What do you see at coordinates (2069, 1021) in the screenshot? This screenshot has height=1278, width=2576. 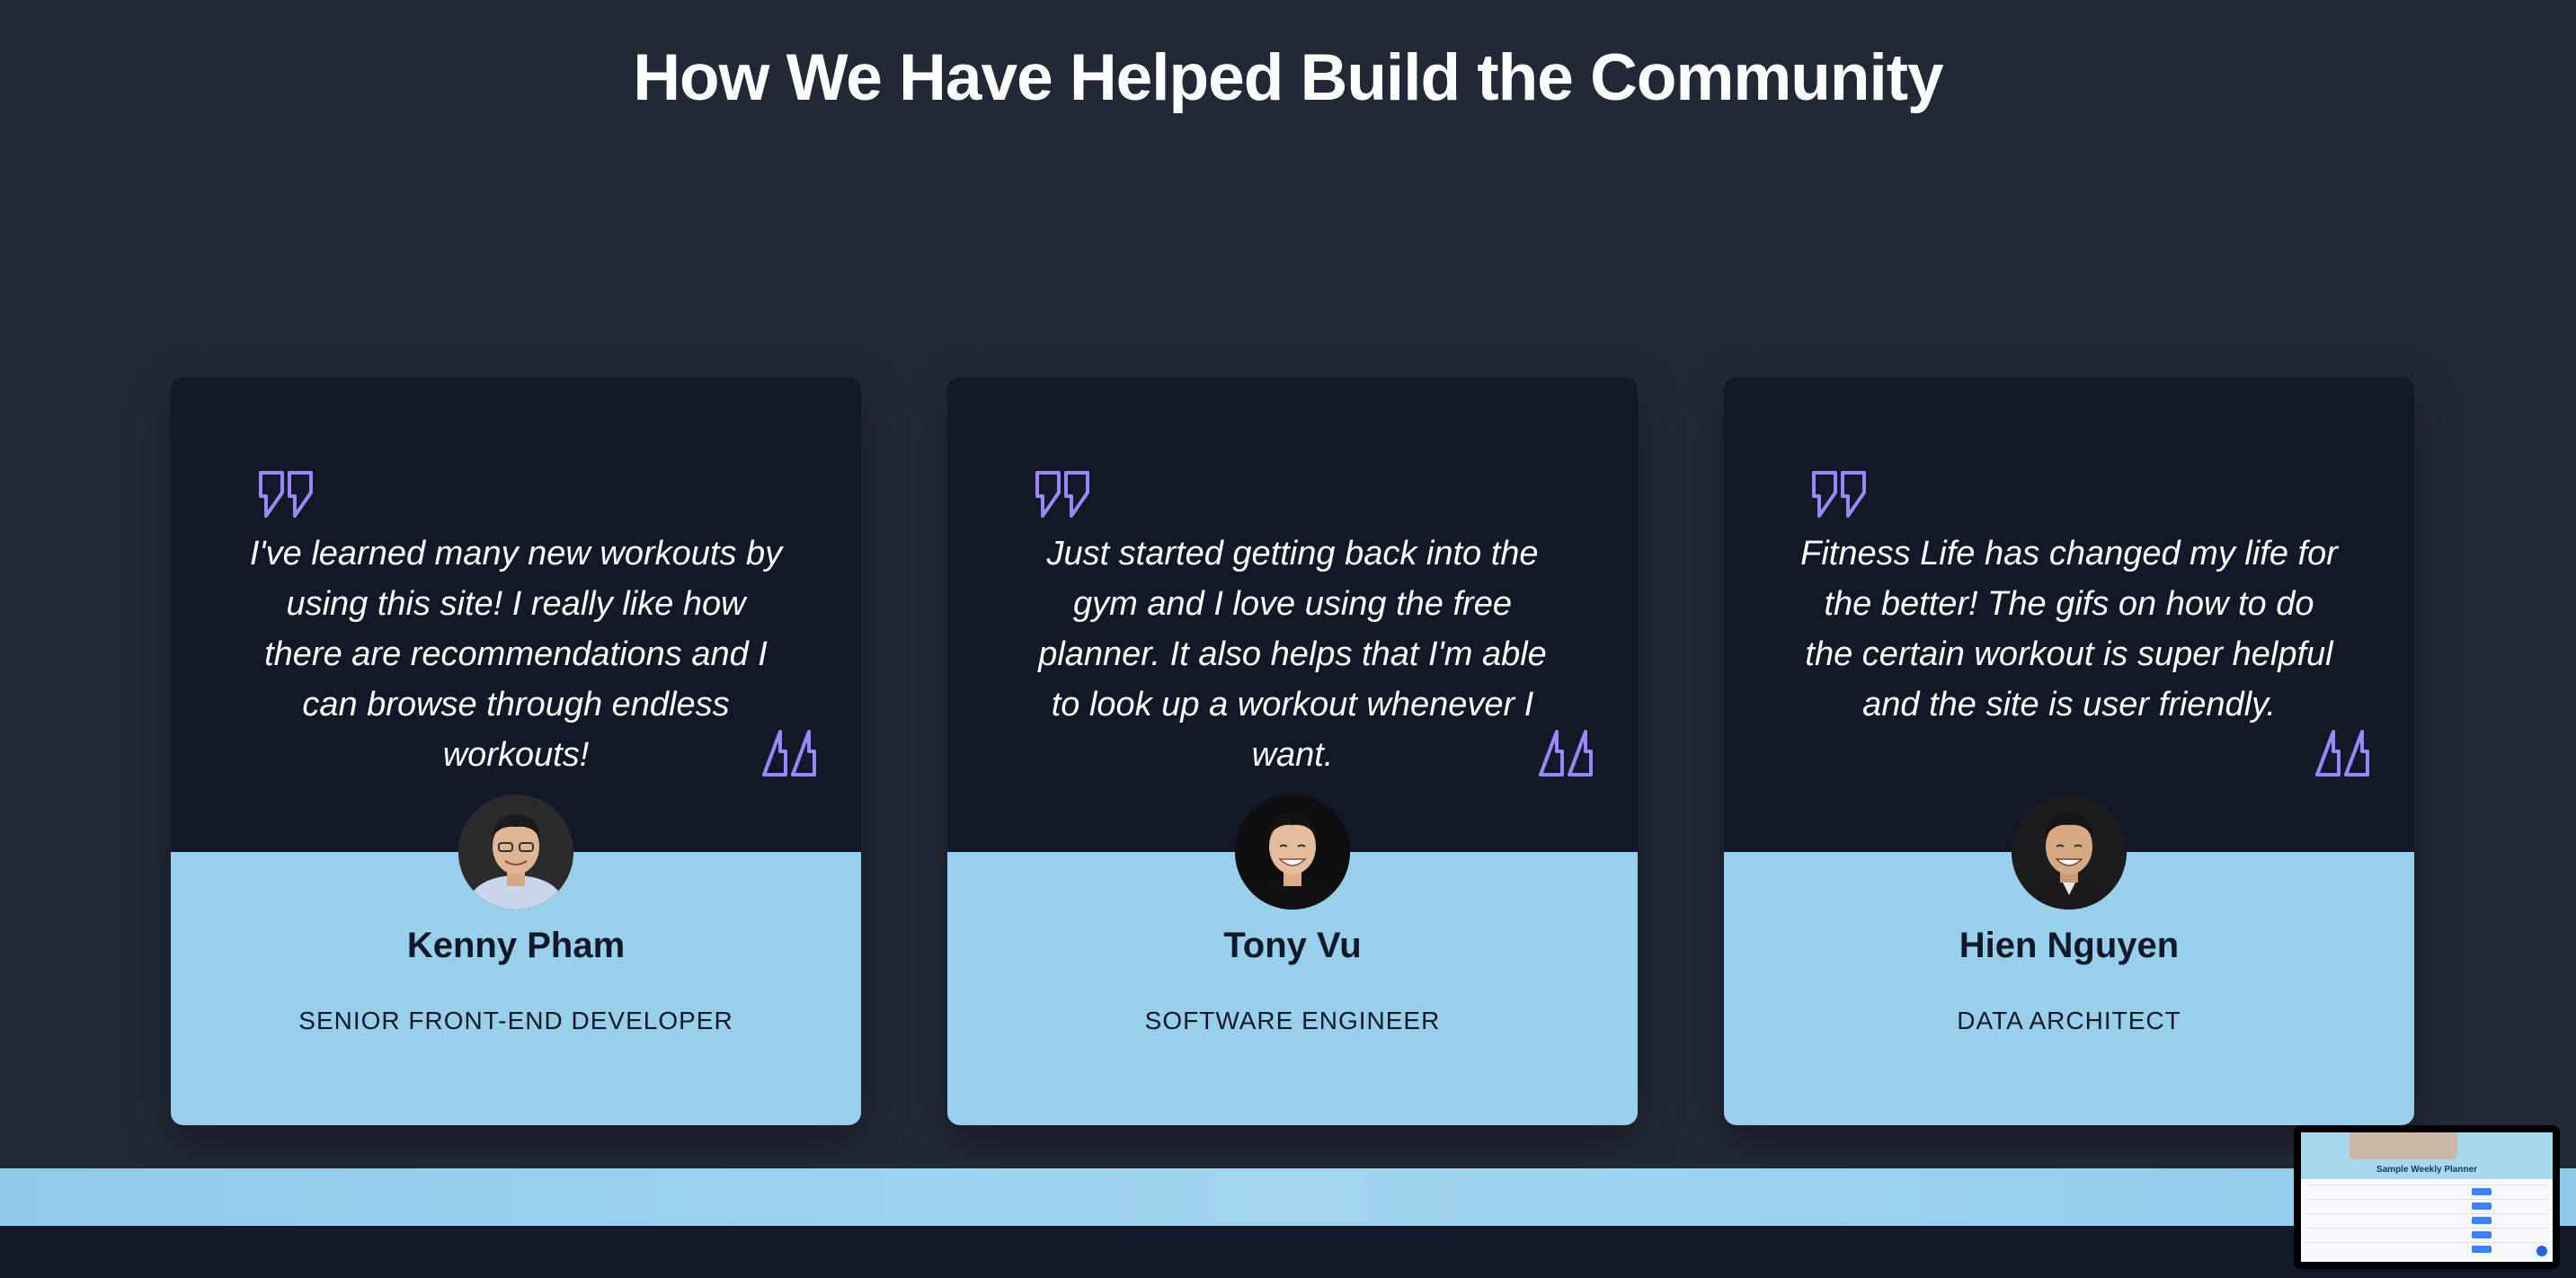 I see `author-role: DATA ARCHITECT` at bounding box center [2069, 1021].